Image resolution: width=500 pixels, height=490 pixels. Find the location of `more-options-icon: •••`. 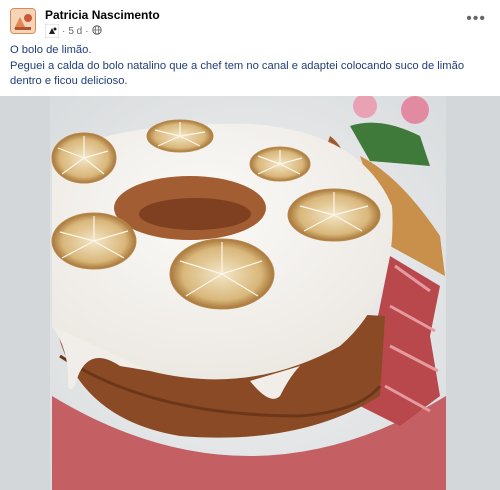

more-options-icon: ••• is located at coordinates (476, 19).